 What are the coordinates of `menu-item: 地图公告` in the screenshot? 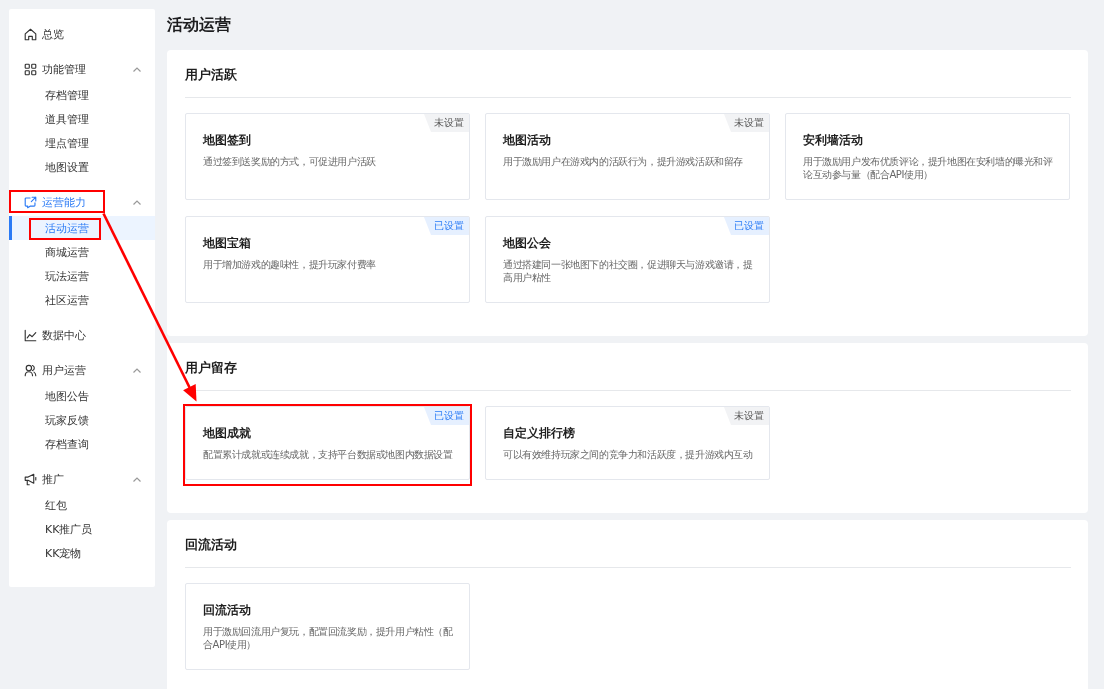 It's located at (82, 396).